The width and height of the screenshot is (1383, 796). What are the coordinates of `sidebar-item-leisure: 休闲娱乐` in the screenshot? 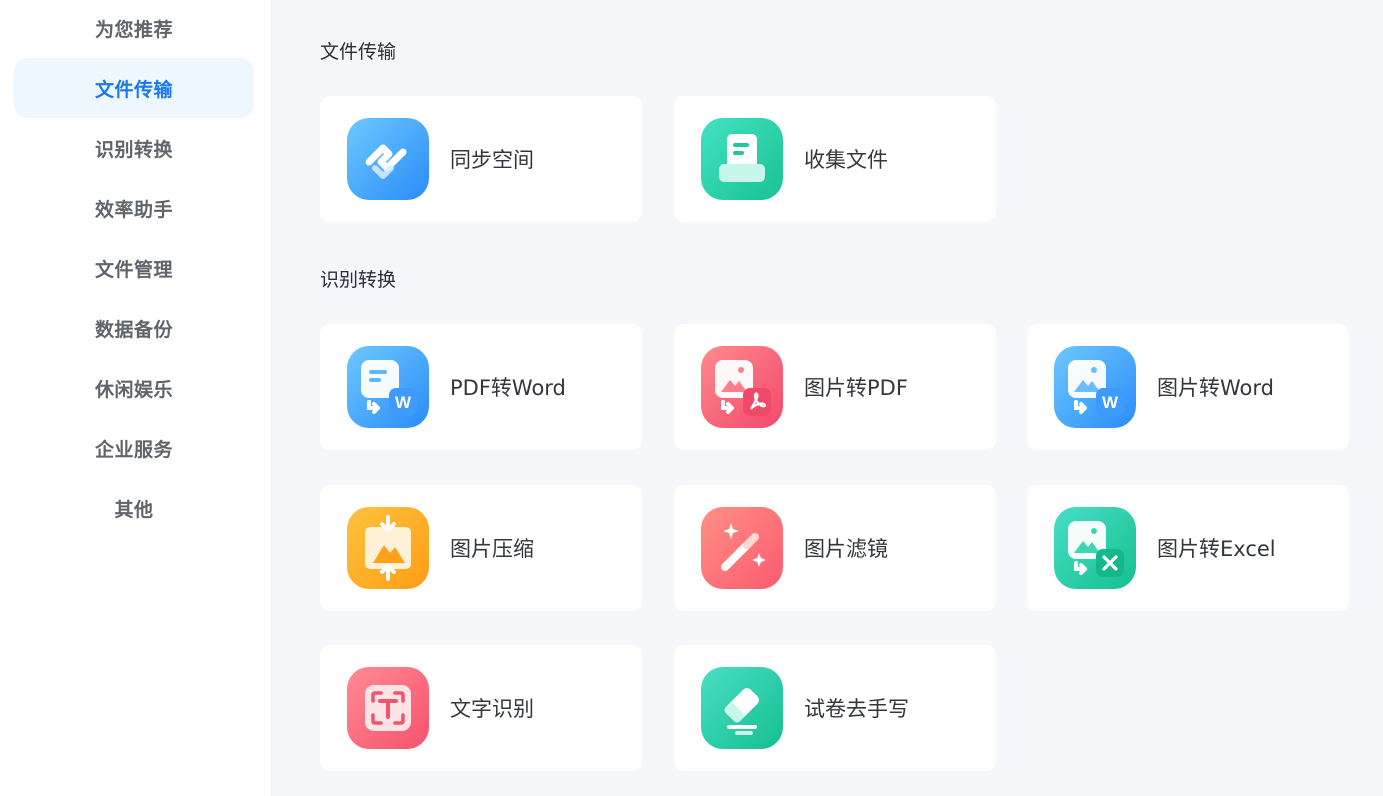 It's located at (134, 388).